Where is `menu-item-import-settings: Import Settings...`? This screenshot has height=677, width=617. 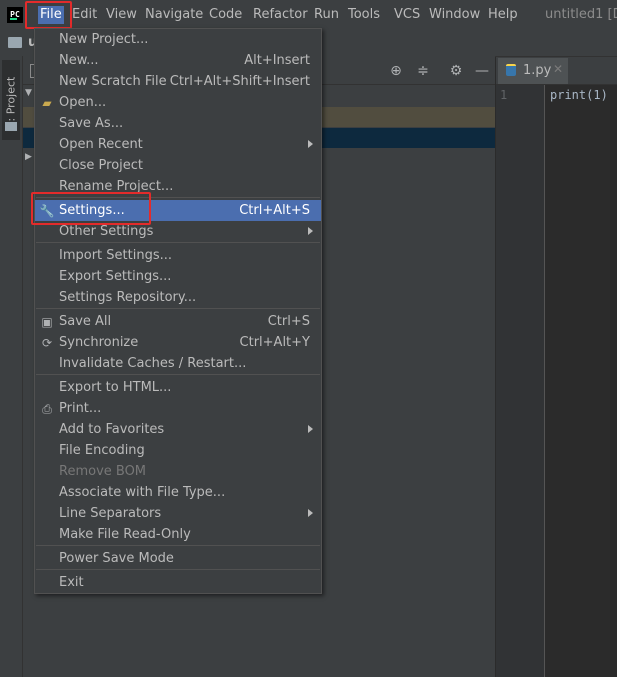 menu-item-import-settings: Import Settings... is located at coordinates (178, 255).